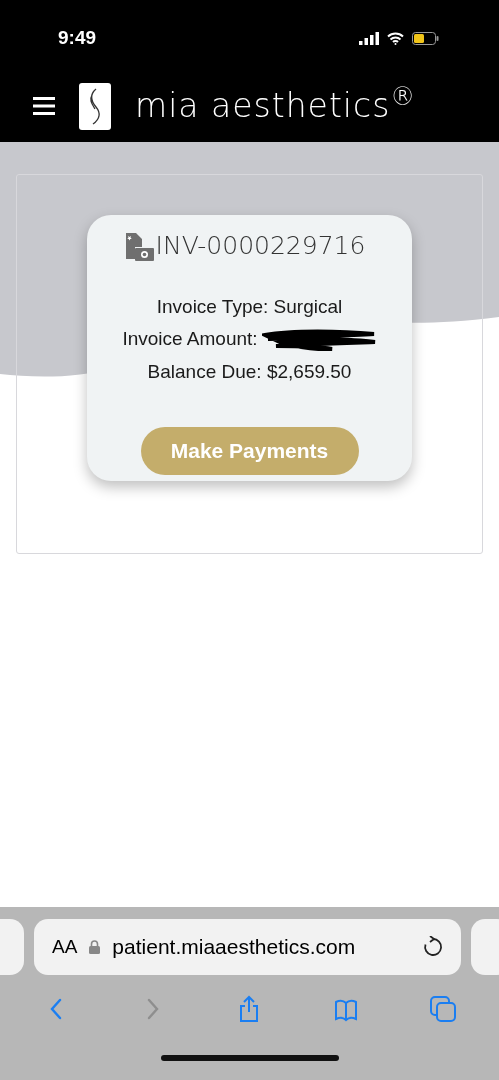 This screenshot has height=1080, width=499. What do you see at coordinates (65, 947) in the screenshot?
I see `text-size-button: AA` at bounding box center [65, 947].